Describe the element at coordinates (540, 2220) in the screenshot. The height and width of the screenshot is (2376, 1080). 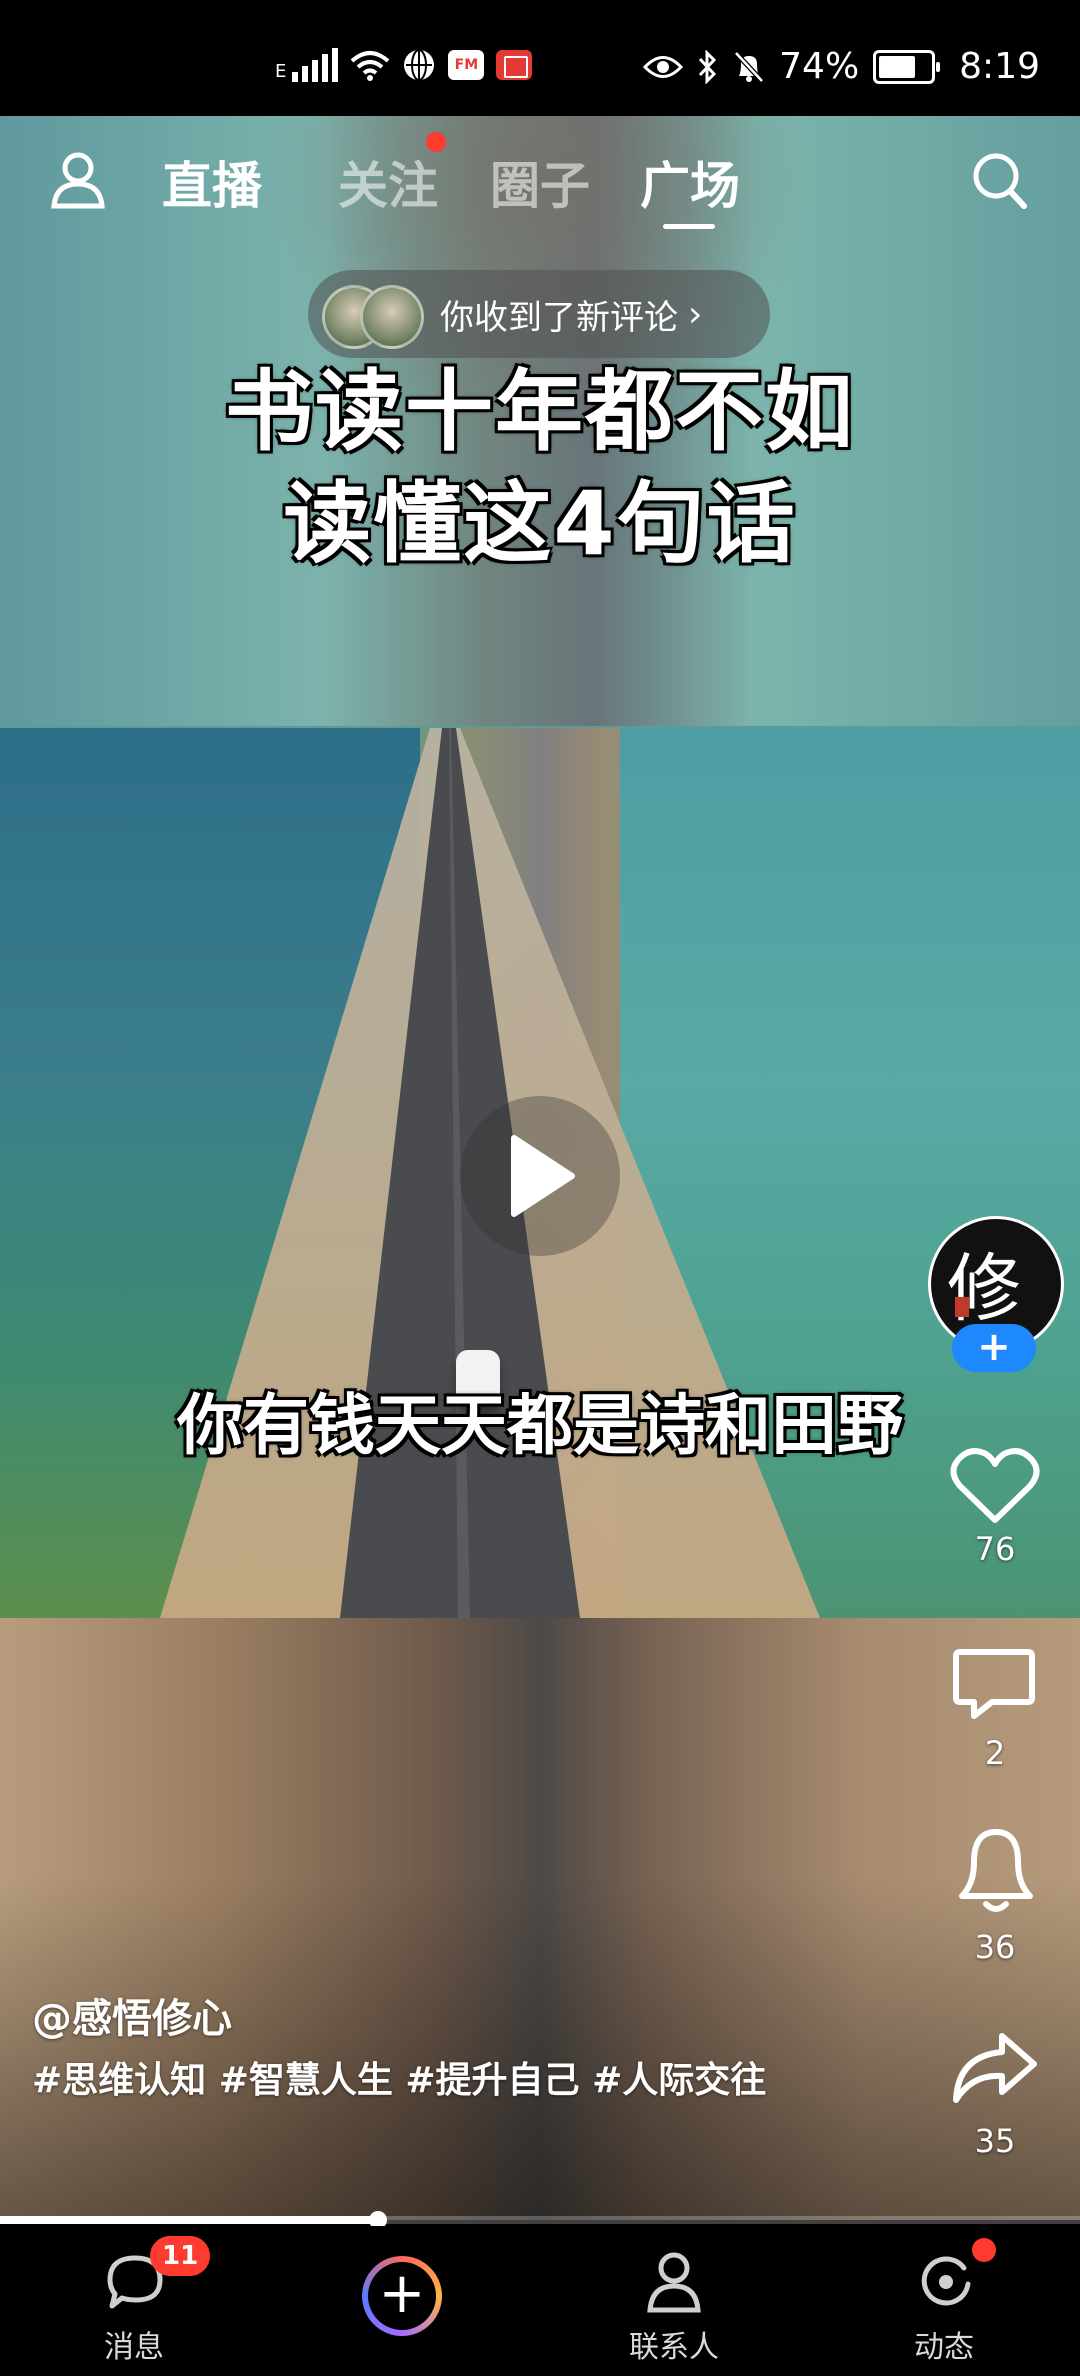
I see `video-progress-bar` at that location.